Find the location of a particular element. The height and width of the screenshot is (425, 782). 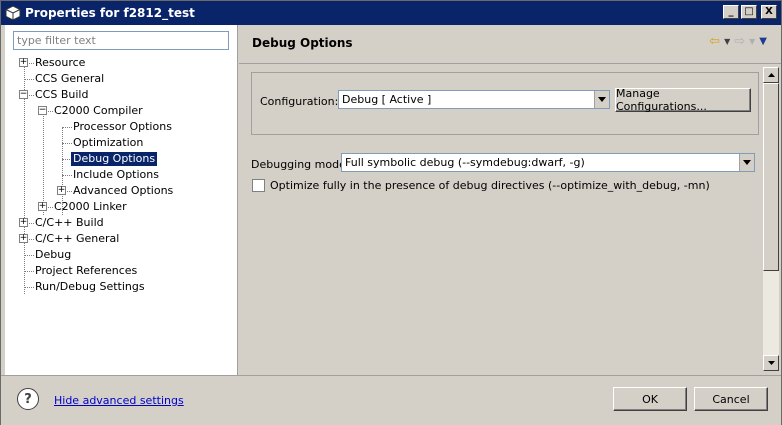

tree-item-label: C2000 Compiler is located at coordinates (98, 110).